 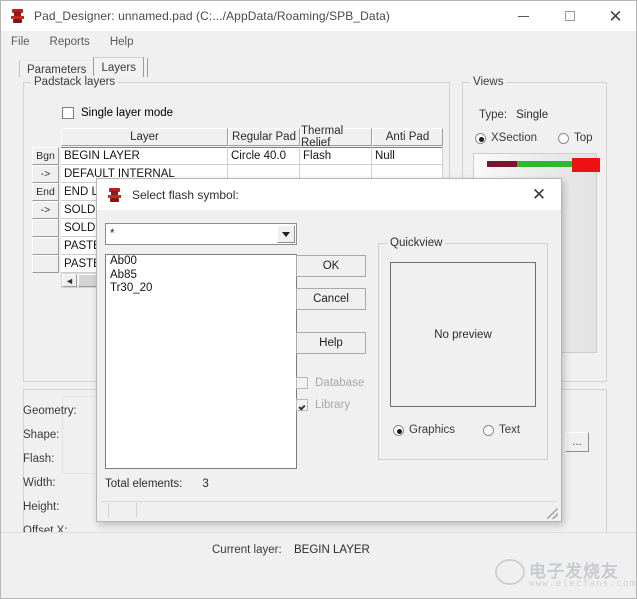 I want to click on radio-top-label: Top, so click(x=583, y=138).